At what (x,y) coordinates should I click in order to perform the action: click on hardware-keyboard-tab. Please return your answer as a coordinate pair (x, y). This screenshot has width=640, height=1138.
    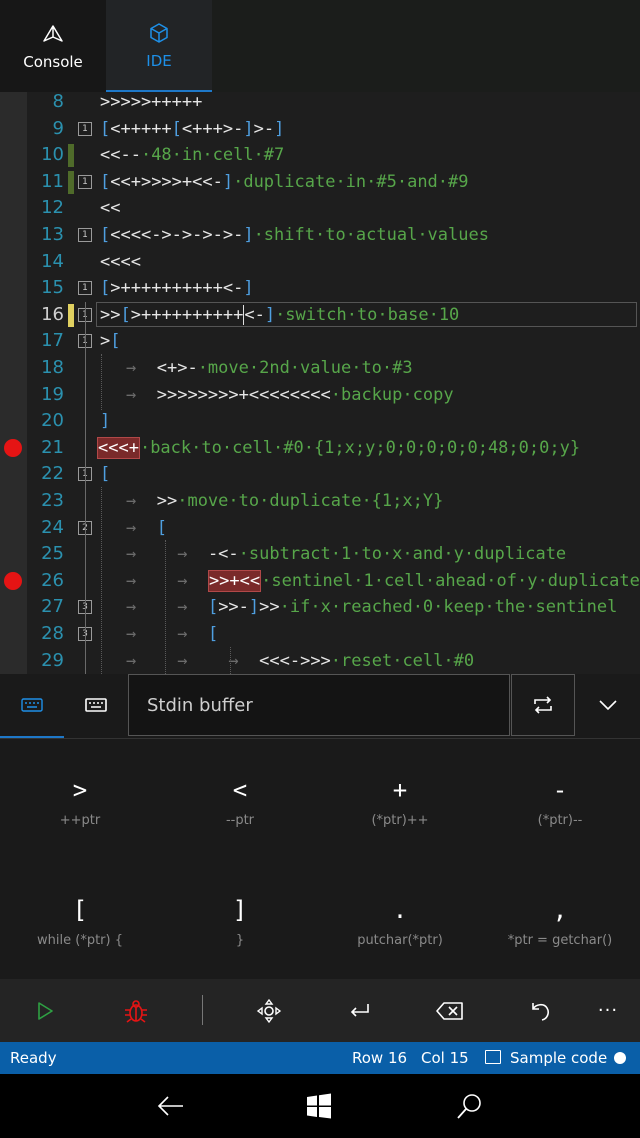
    Looking at the image, I should click on (96, 705).